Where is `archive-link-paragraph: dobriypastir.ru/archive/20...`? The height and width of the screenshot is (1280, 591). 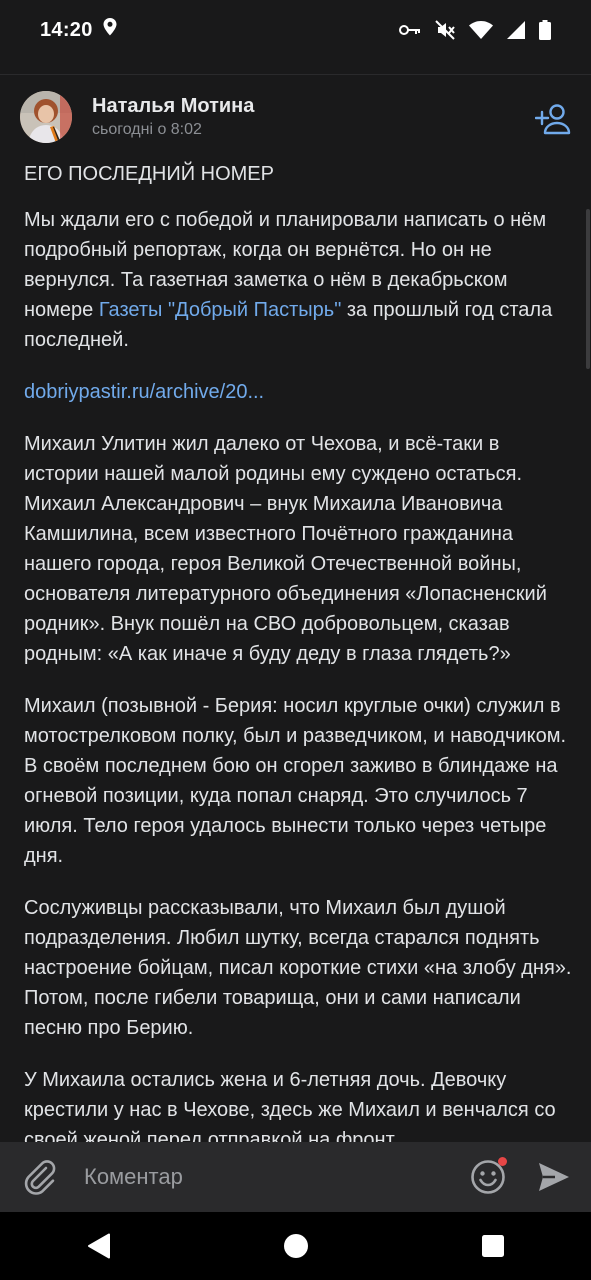 archive-link-paragraph: dobriypastir.ru/archive/20... is located at coordinates (298, 392).